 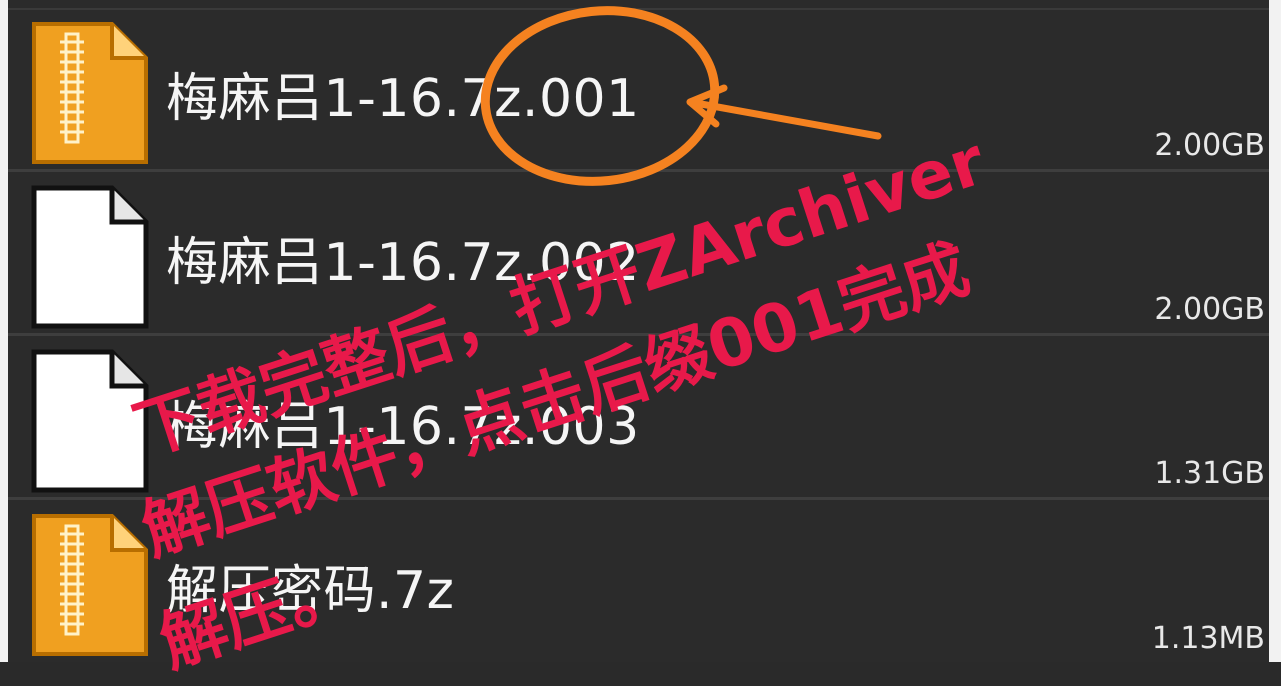 What do you see at coordinates (1208, 638) in the screenshot?
I see `file-size: 1.13MB` at bounding box center [1208, 638].